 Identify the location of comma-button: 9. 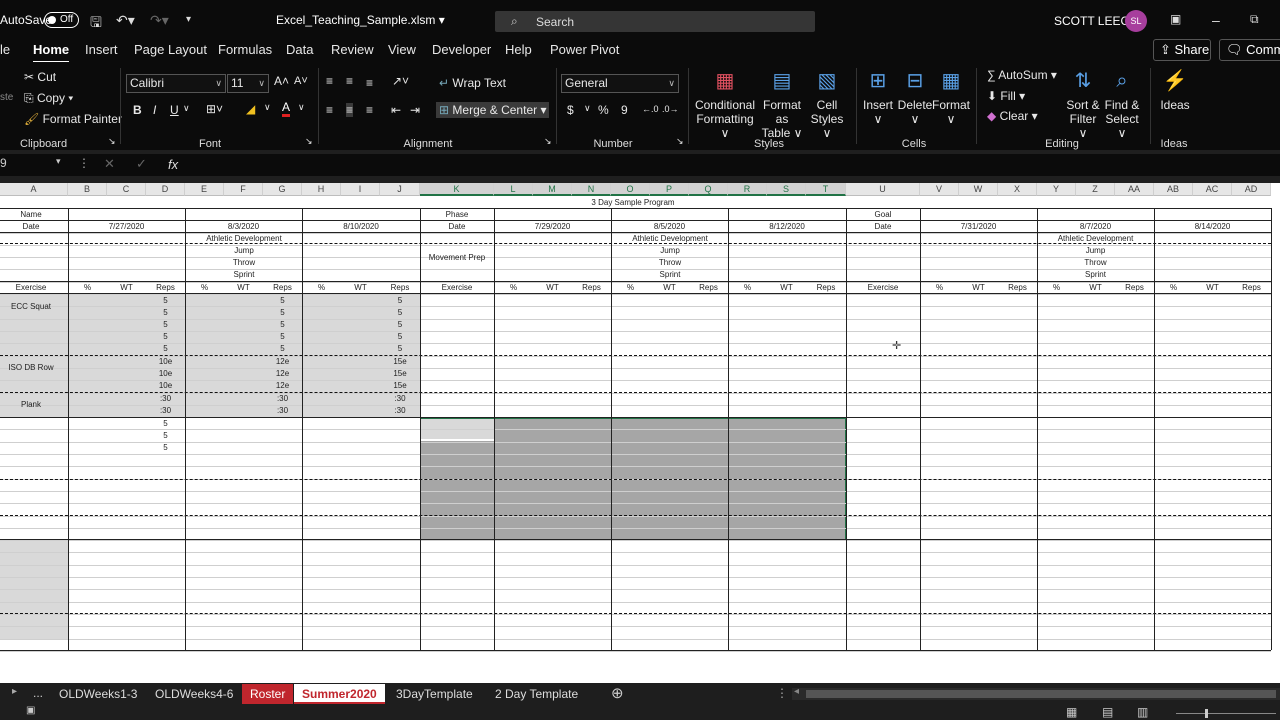
(624, 110).